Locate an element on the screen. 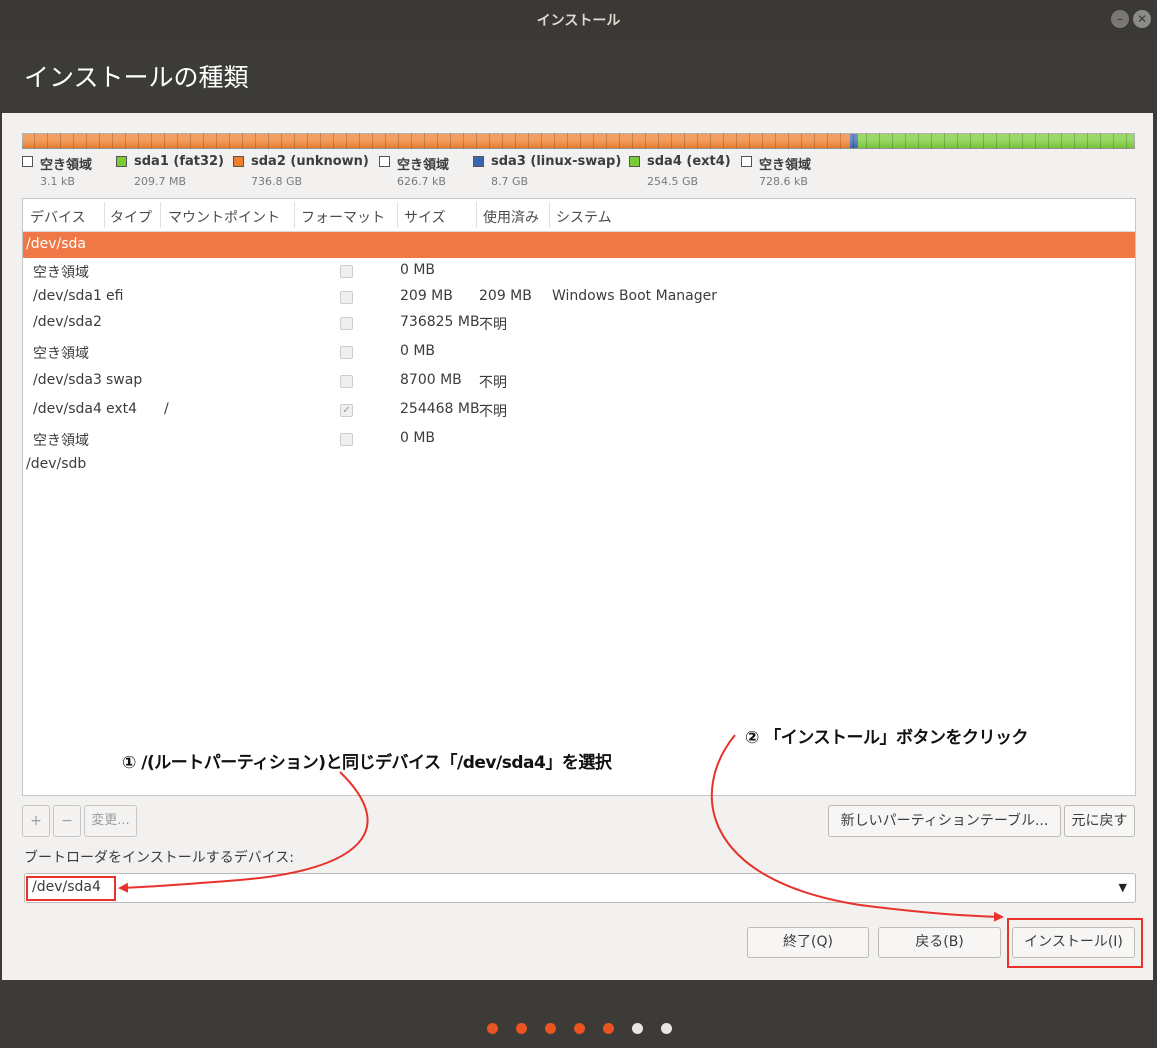 The width and height of the screenshot is (1157, 1048). back-button: 戻る(B) is located at coordinates (939, 942).